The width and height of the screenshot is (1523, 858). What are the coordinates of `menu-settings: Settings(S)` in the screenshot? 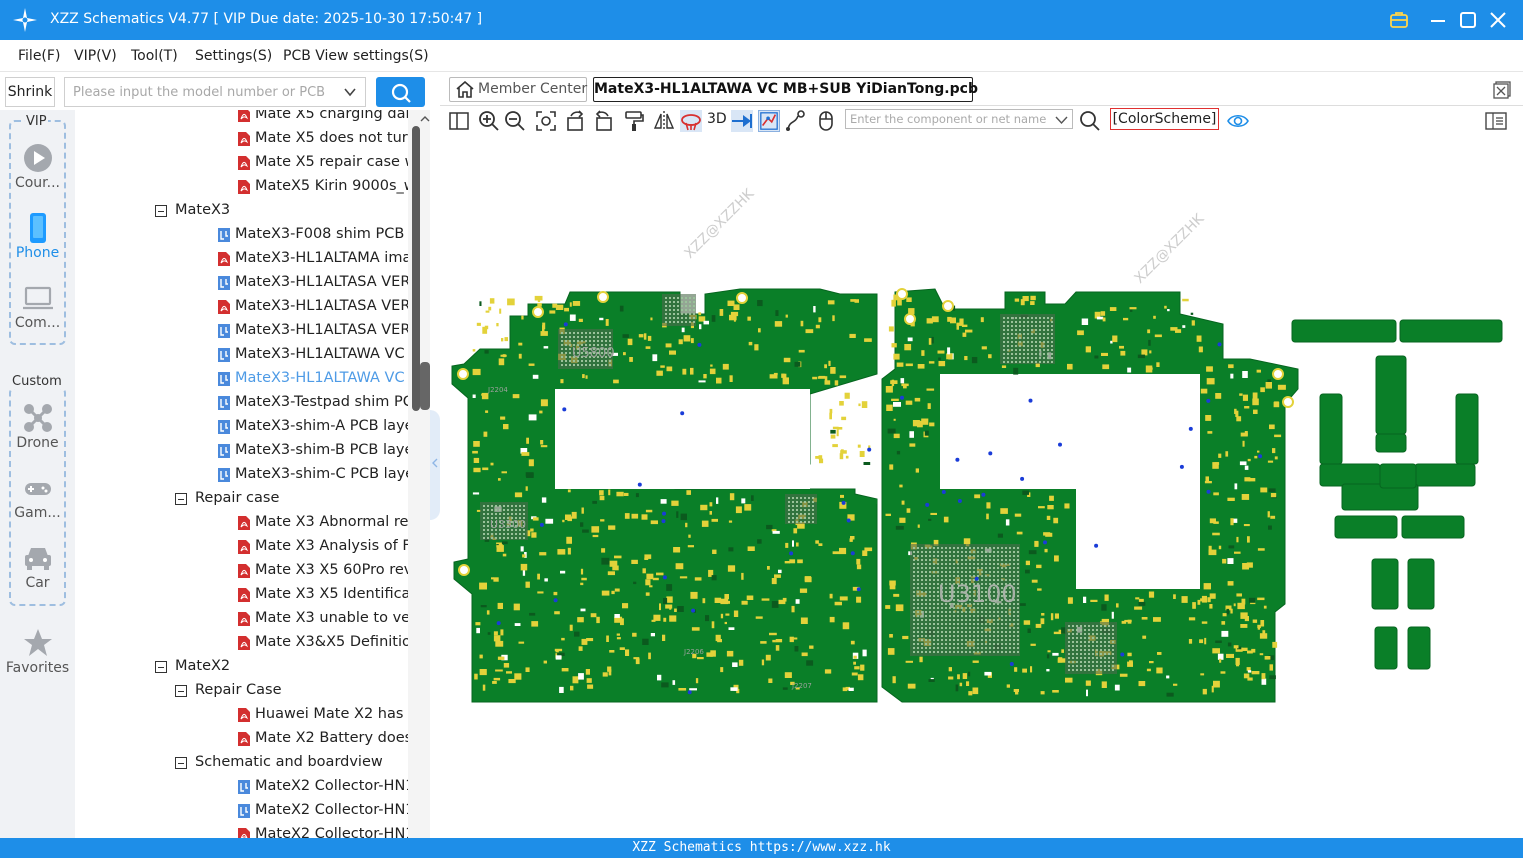 It's located at (233, 56).